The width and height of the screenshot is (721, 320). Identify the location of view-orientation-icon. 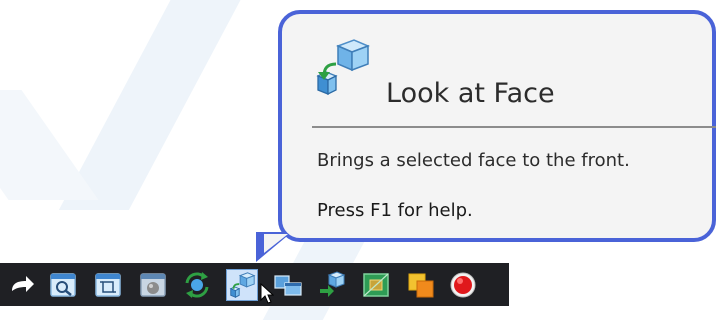
(288, 285).